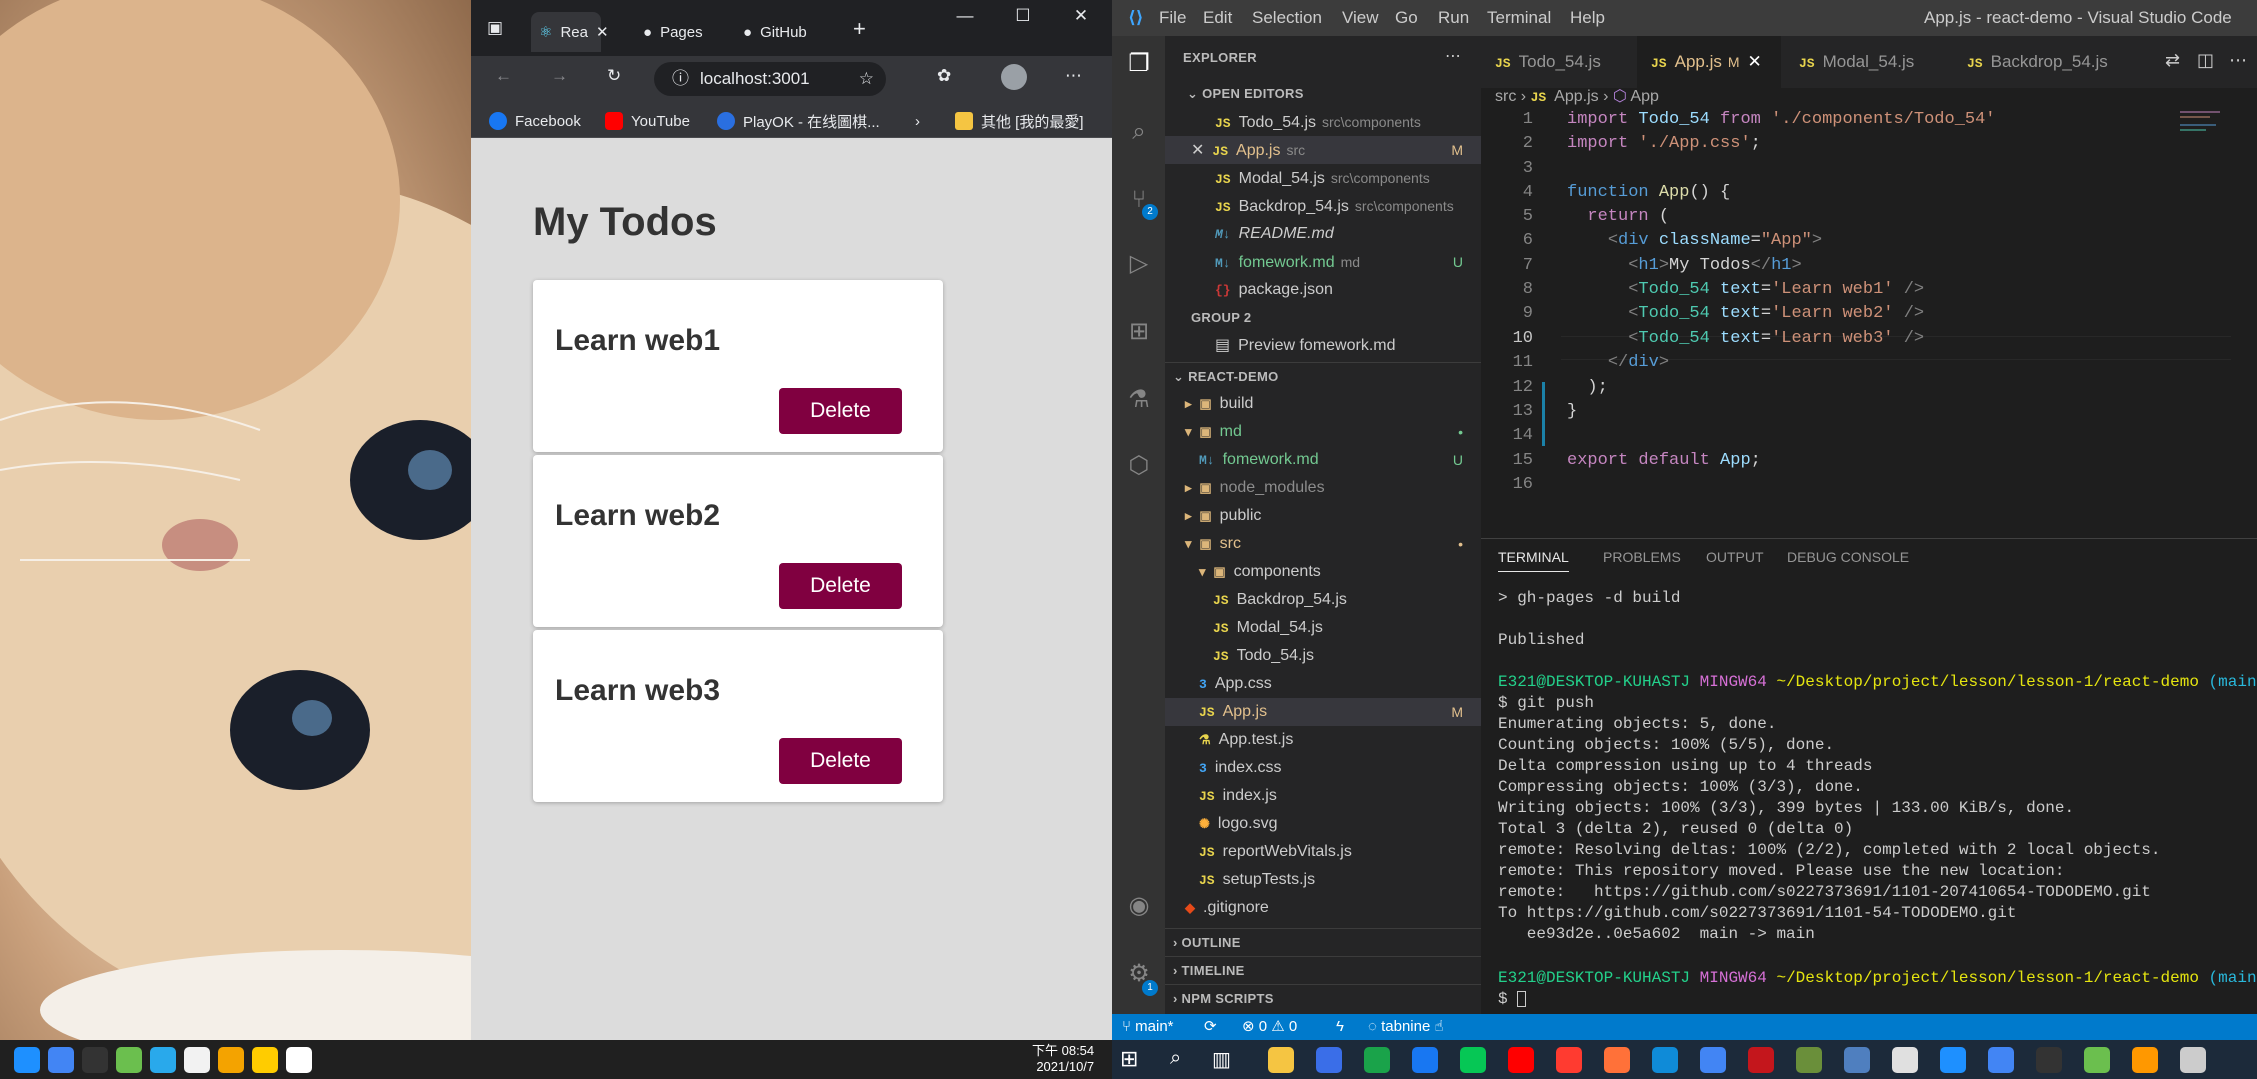 Image resolution: width=2257 pixels, height=1079 pixels. Describe the element at coordinates (1735, 557) in the screenshot. I see `panel-tab-output: OUTPUT` at that location.